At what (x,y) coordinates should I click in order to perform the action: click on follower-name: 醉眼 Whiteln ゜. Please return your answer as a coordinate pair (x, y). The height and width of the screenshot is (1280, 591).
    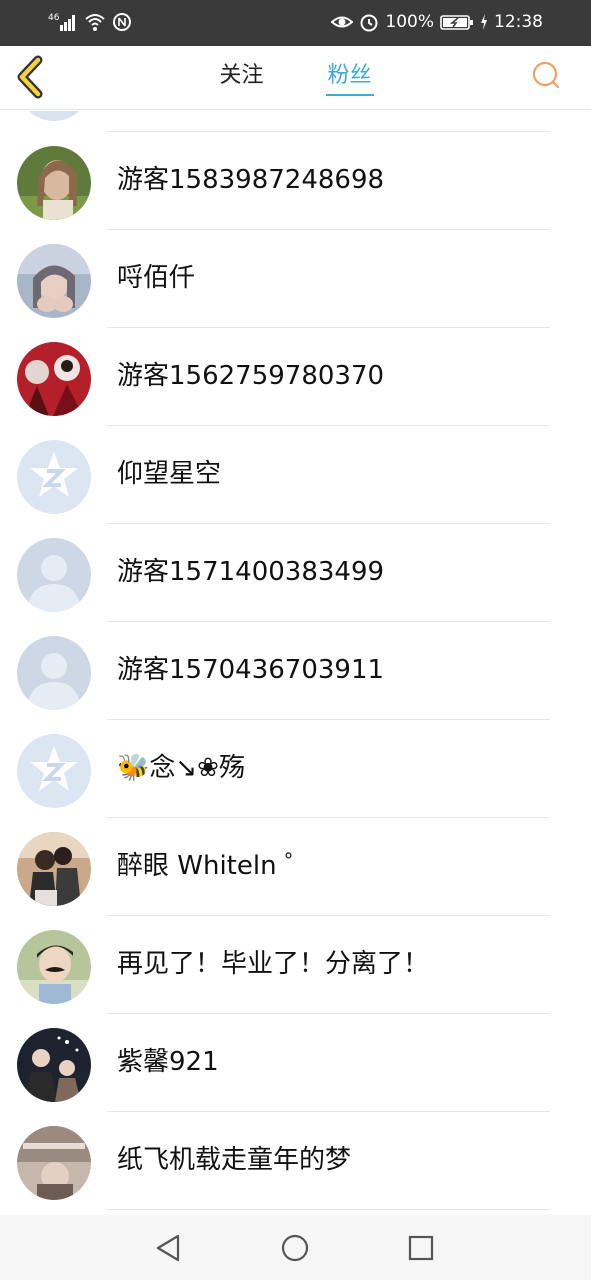
    Looking at the image, I should click on (214, 866).